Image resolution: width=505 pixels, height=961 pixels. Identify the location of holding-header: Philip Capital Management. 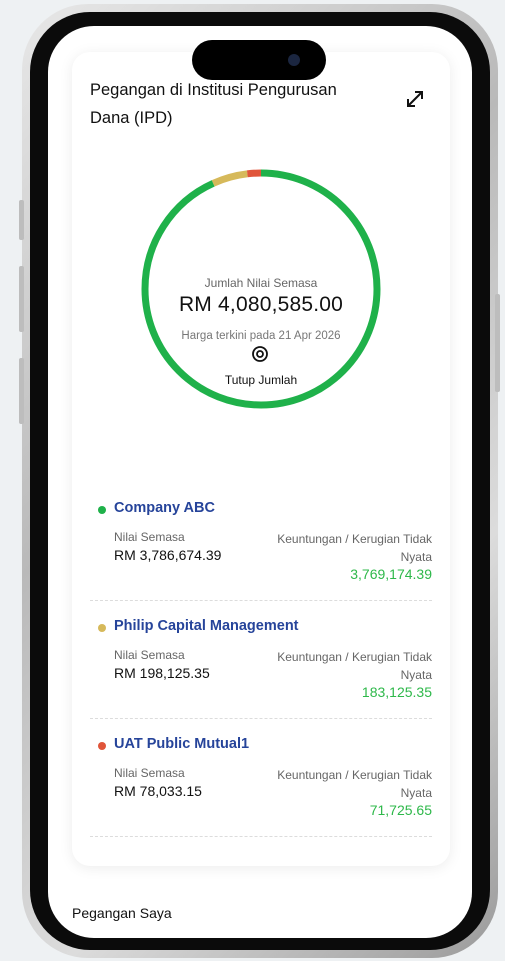
(261, 627).